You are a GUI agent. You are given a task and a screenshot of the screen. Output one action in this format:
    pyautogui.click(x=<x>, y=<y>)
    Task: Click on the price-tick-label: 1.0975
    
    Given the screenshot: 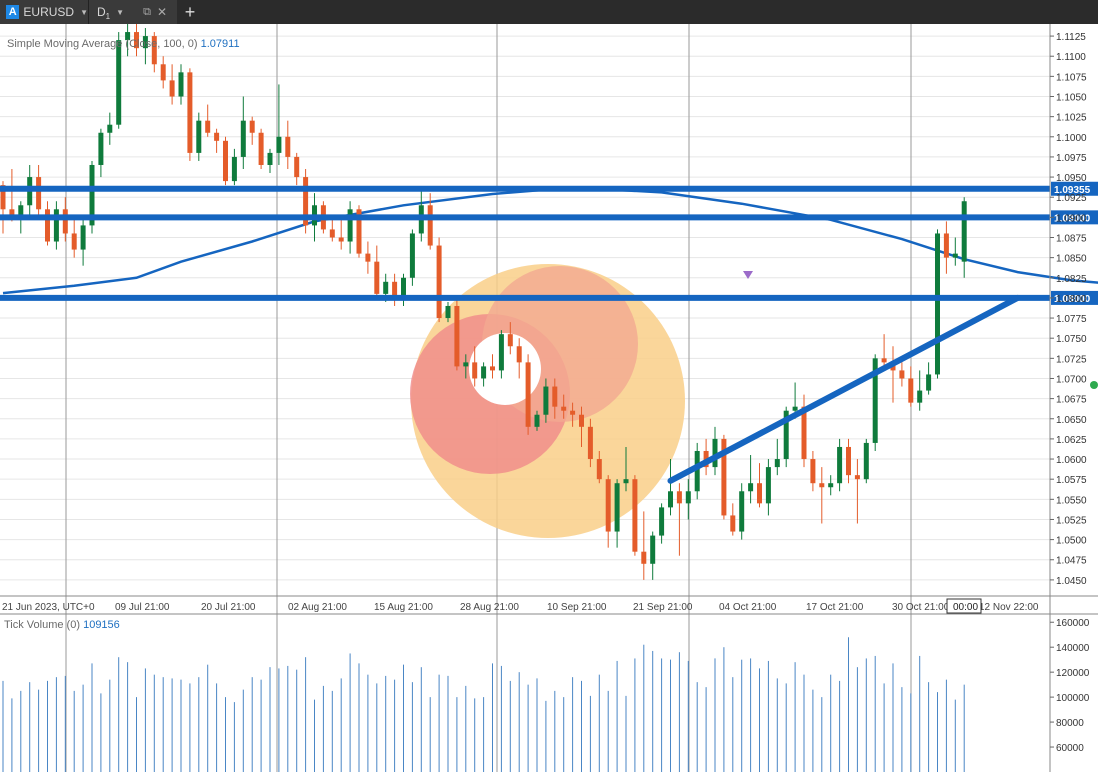 What is the action you would take?
    pyautogui.click(x=1071, y=158)
    